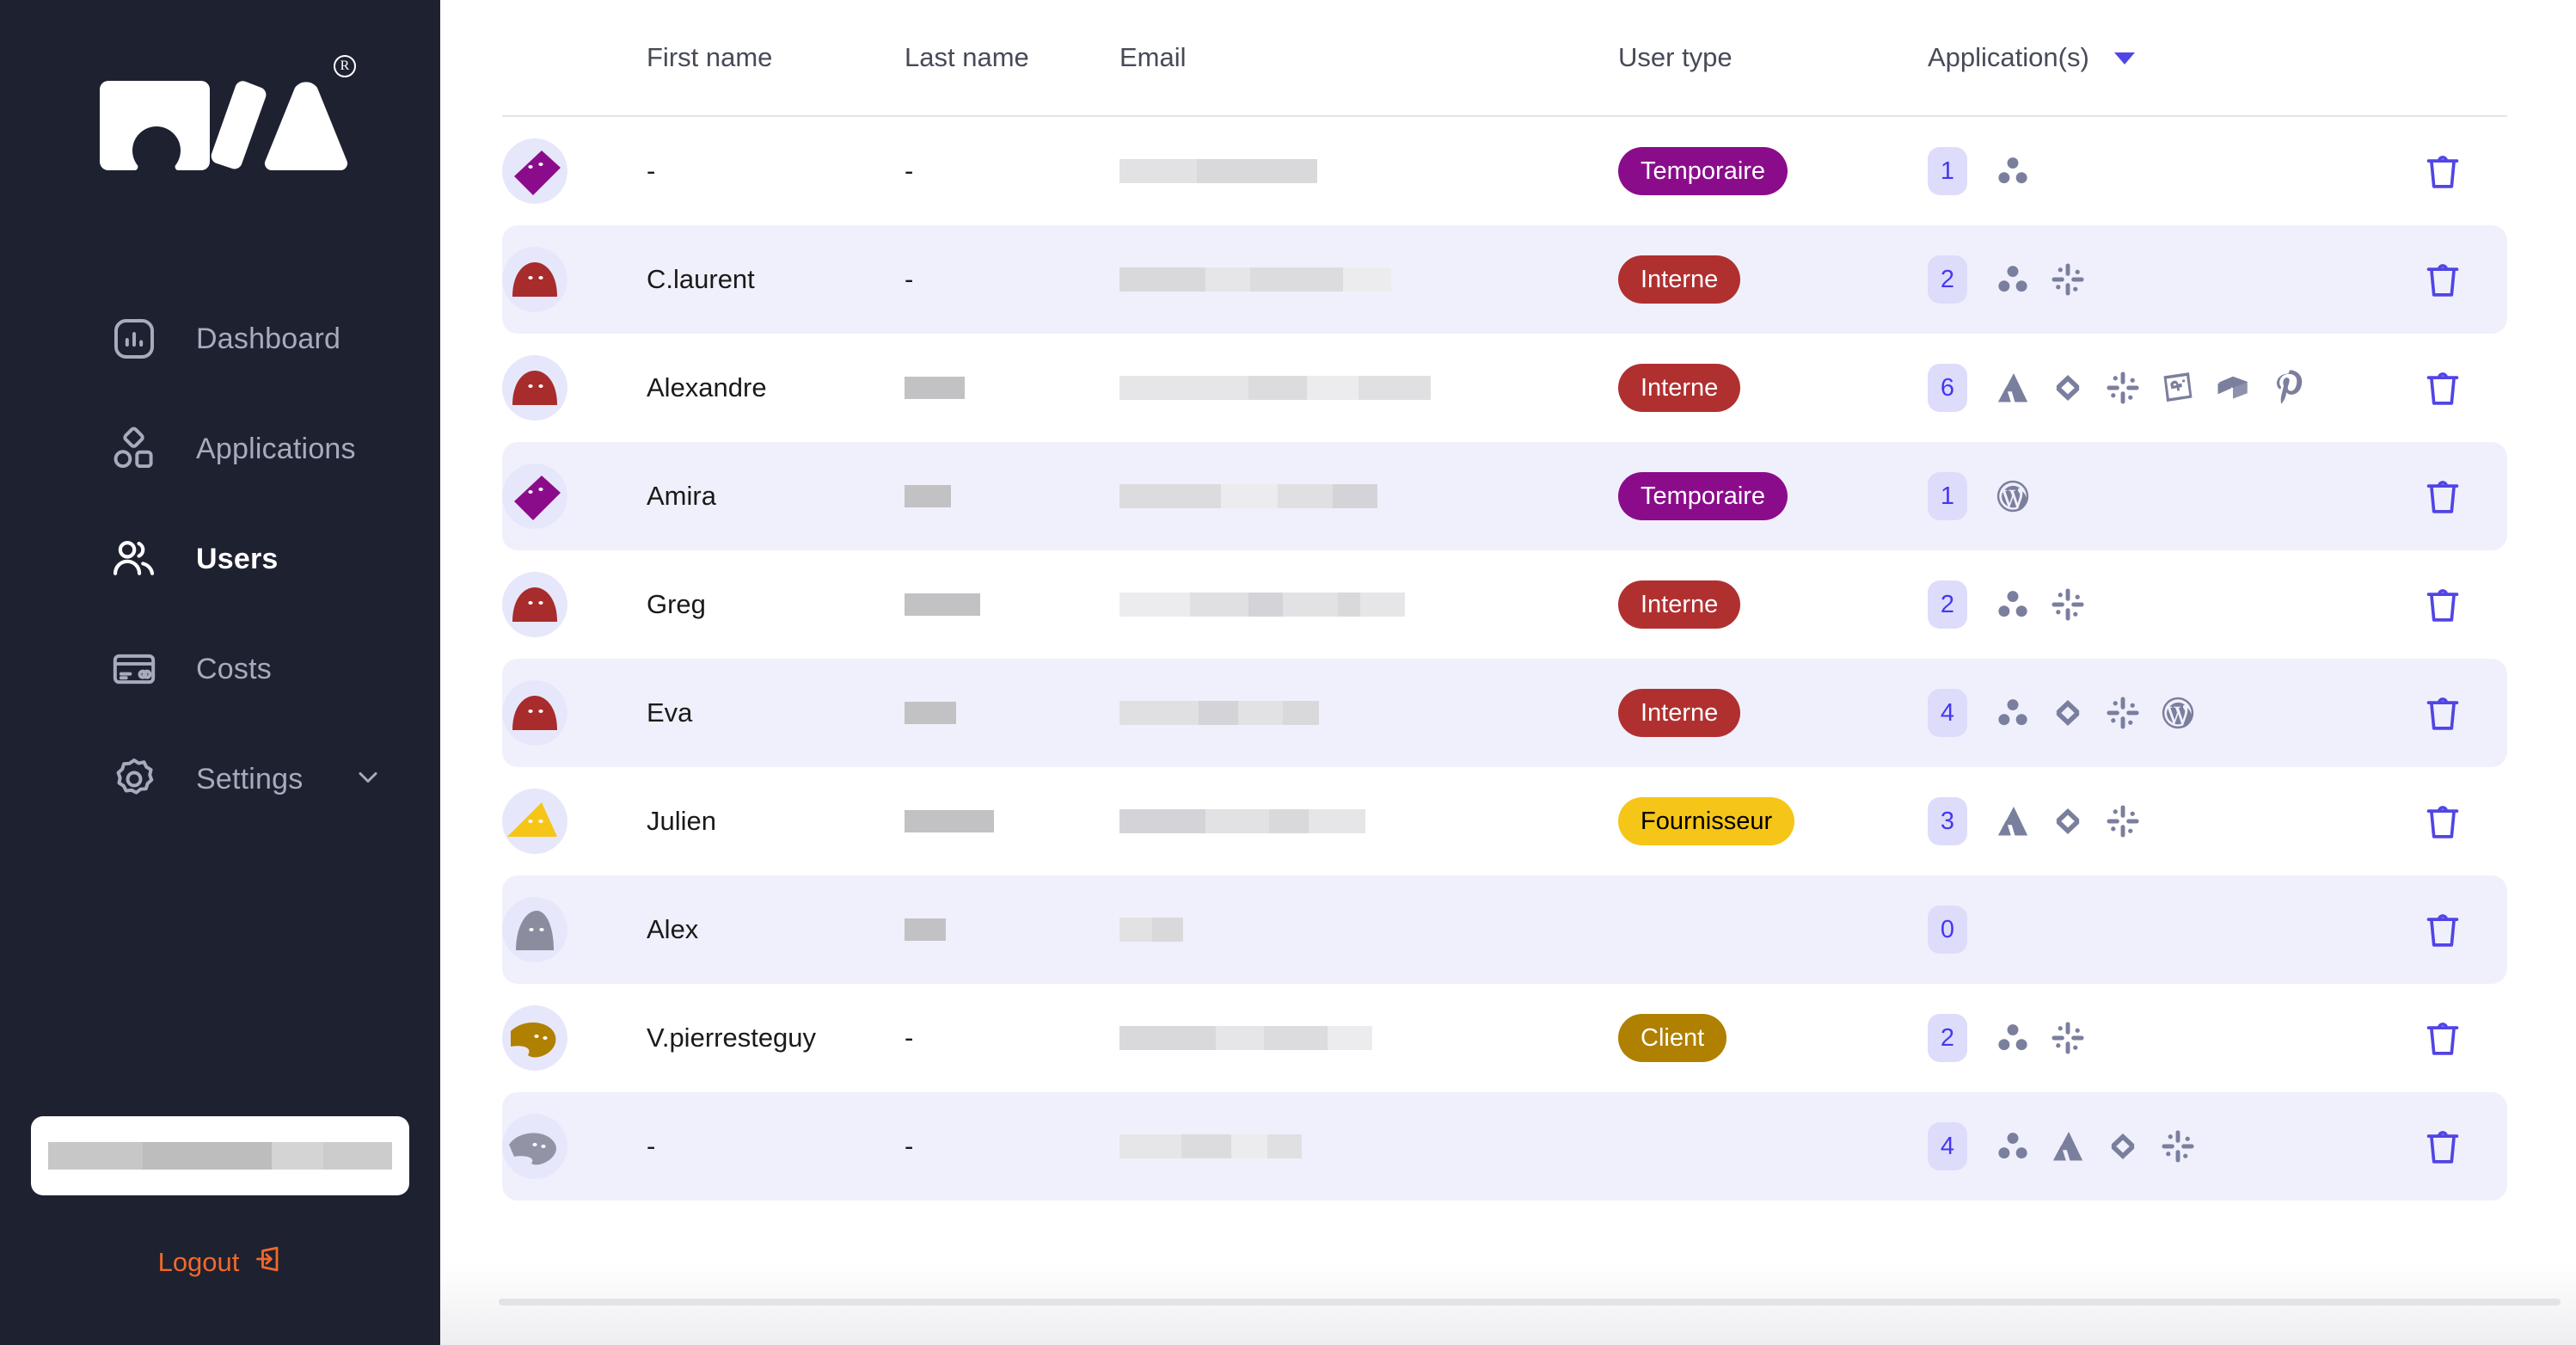  Describe the element at coordinates (234, 668) in the screenshot. I see `sidebar-item-label: Costs` at that location.